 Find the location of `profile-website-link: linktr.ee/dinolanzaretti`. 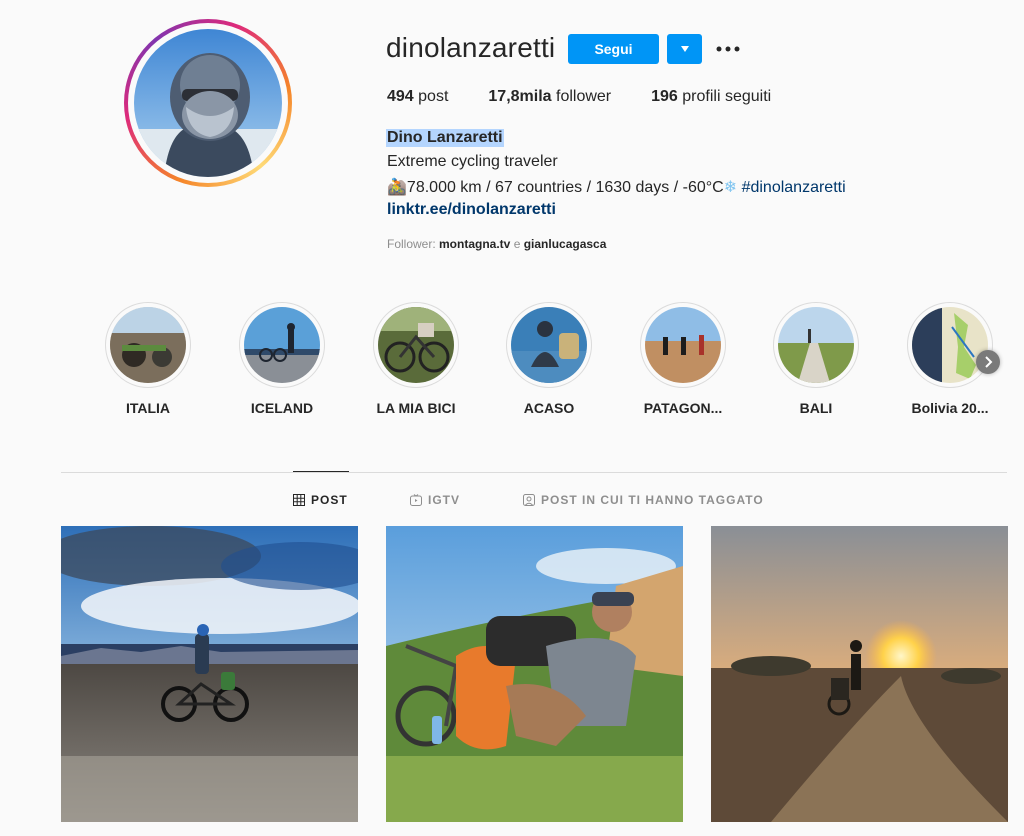

profile-website-link: linktr.ee/dinolanzaretti is located at coordinates (471, 210).